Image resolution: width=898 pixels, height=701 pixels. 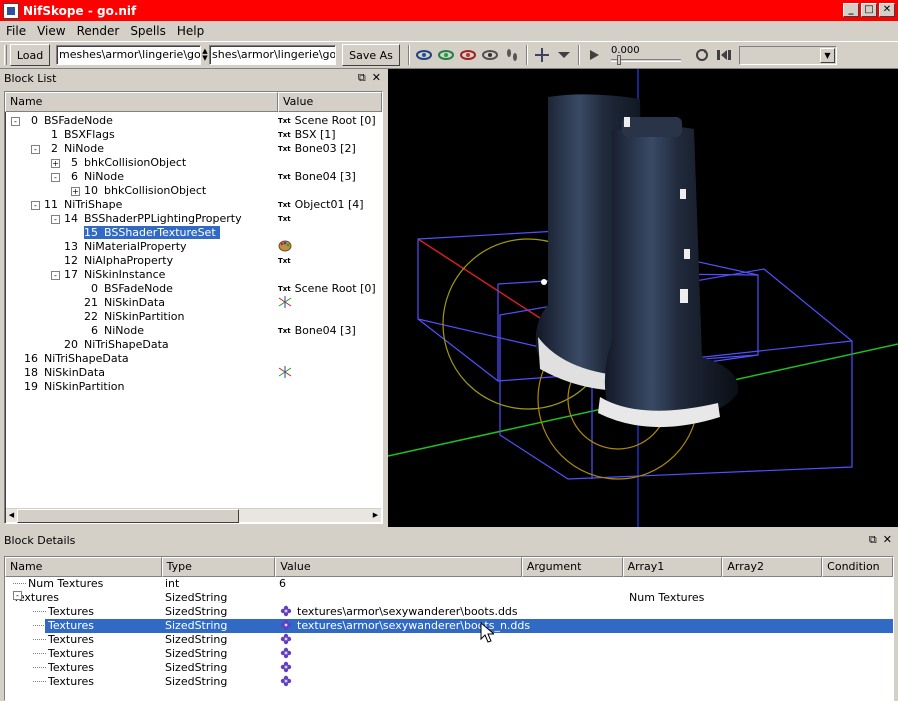 What do you see at coordinates (362, 78) in the screenshot?
I see `undock-icon: ⧉` at bounding box center [362, 78].